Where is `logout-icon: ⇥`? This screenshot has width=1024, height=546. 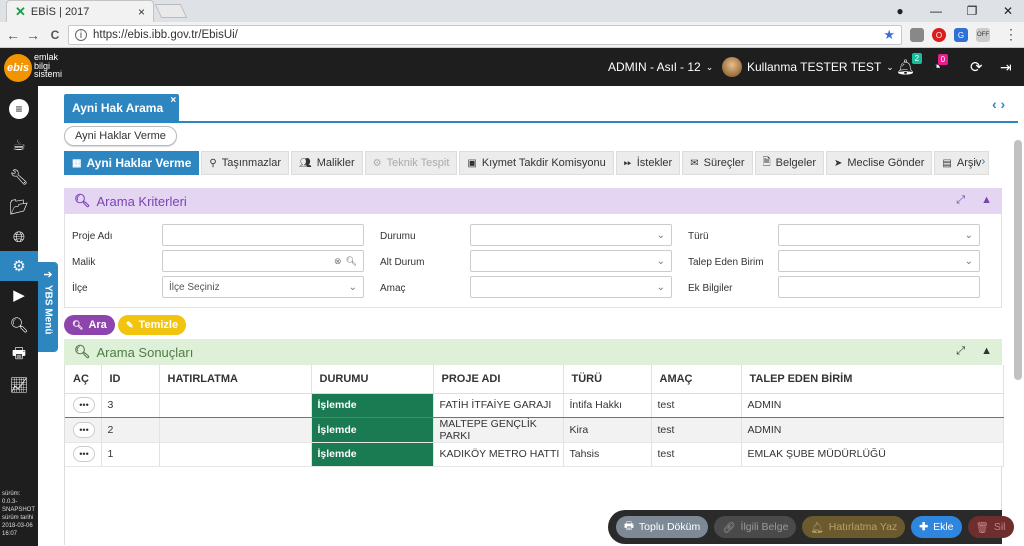 logout-icon: ⇥ is located at coordinates (1006, 67).